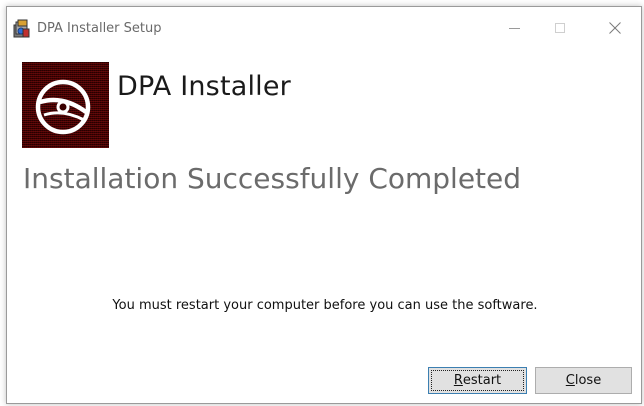 This screenshot has width=644, height=406. I want to click on disc-logo-icon, so click(65, 105).